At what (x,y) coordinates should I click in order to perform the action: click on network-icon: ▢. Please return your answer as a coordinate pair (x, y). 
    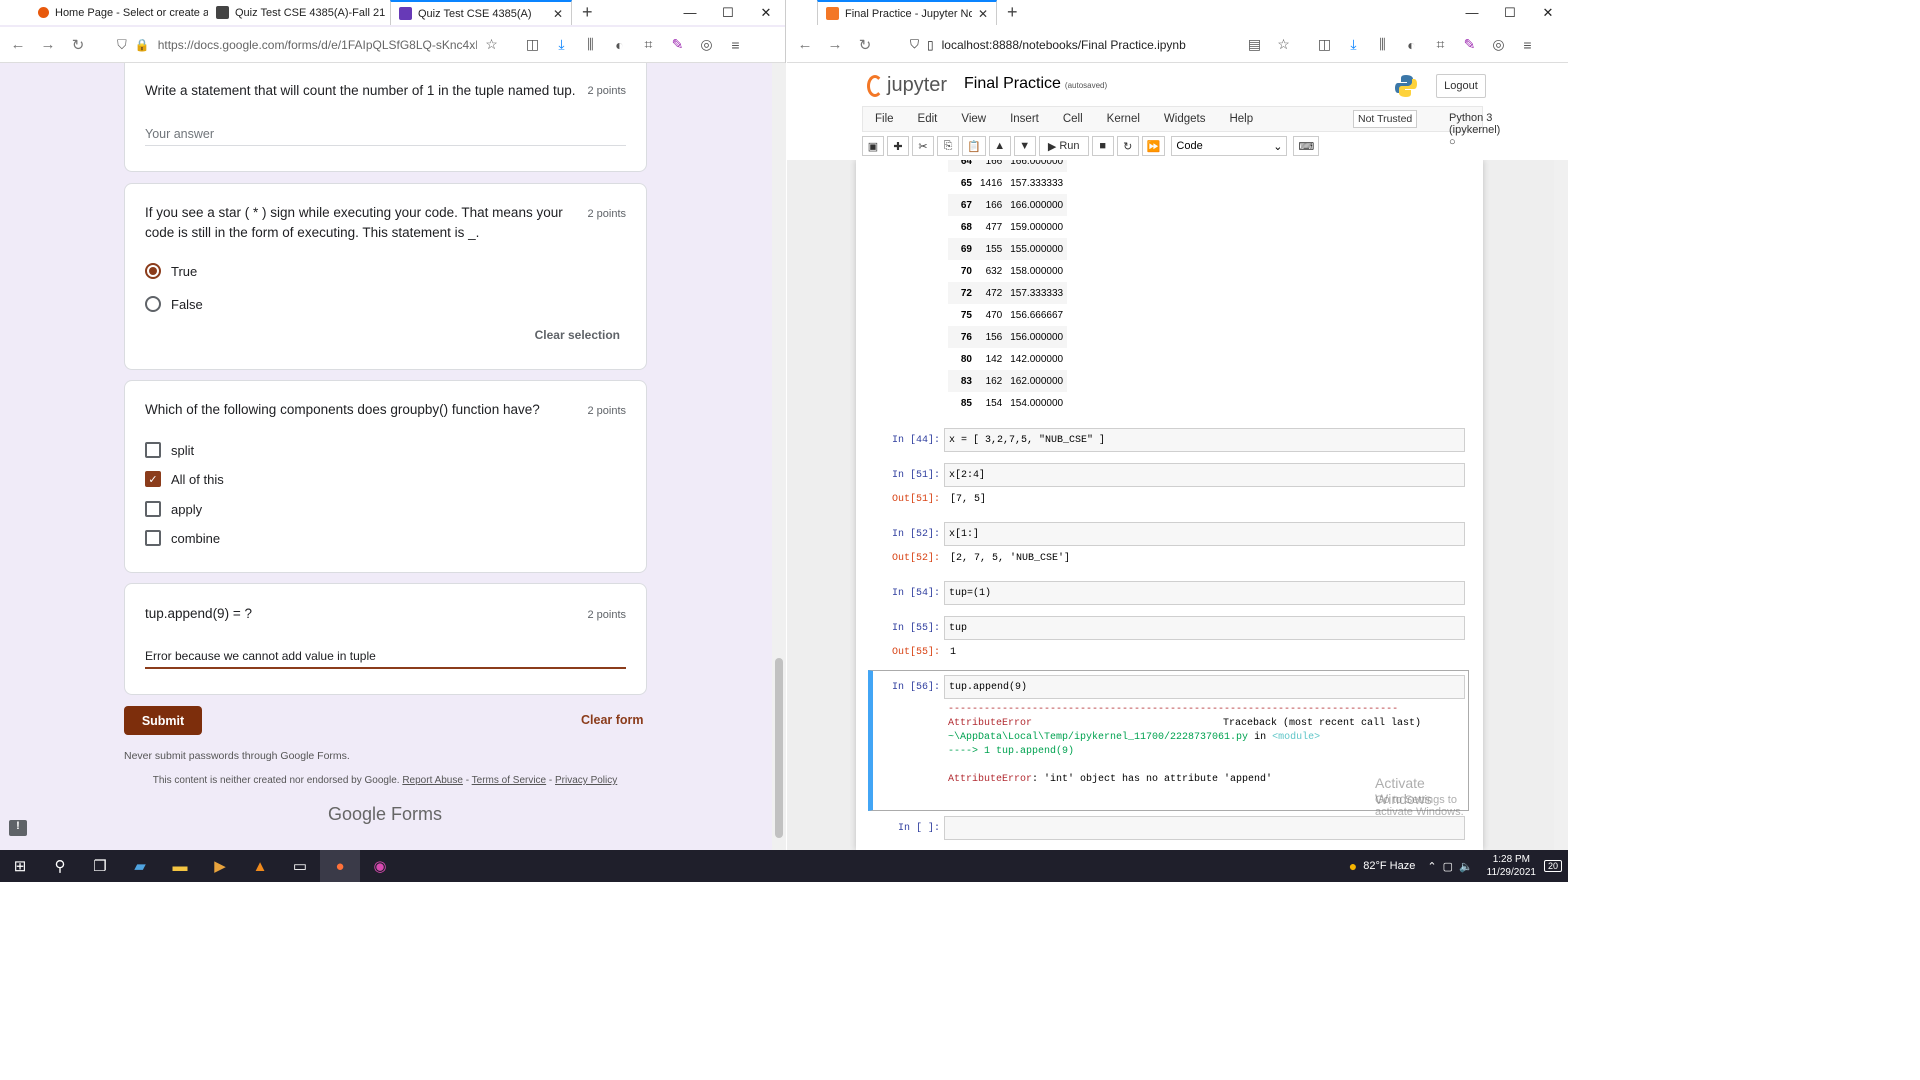
    Looking at the image, I should click on (1448, 866).